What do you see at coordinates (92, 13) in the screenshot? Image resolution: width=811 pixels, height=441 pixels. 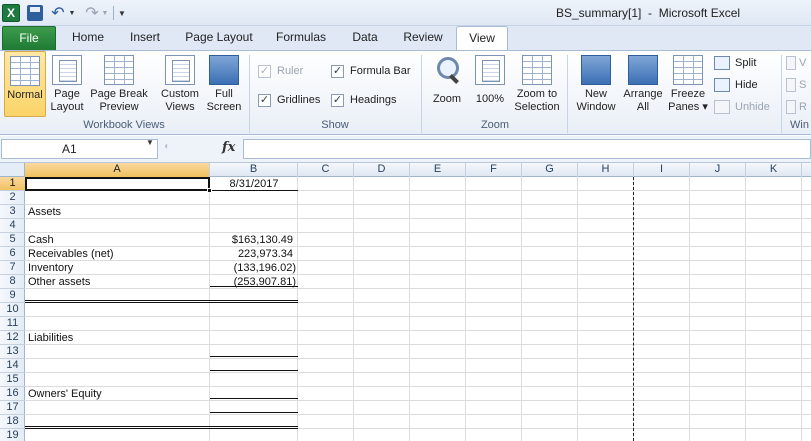 I see `redo-icon: ↷` at bounding box center [92, 13].